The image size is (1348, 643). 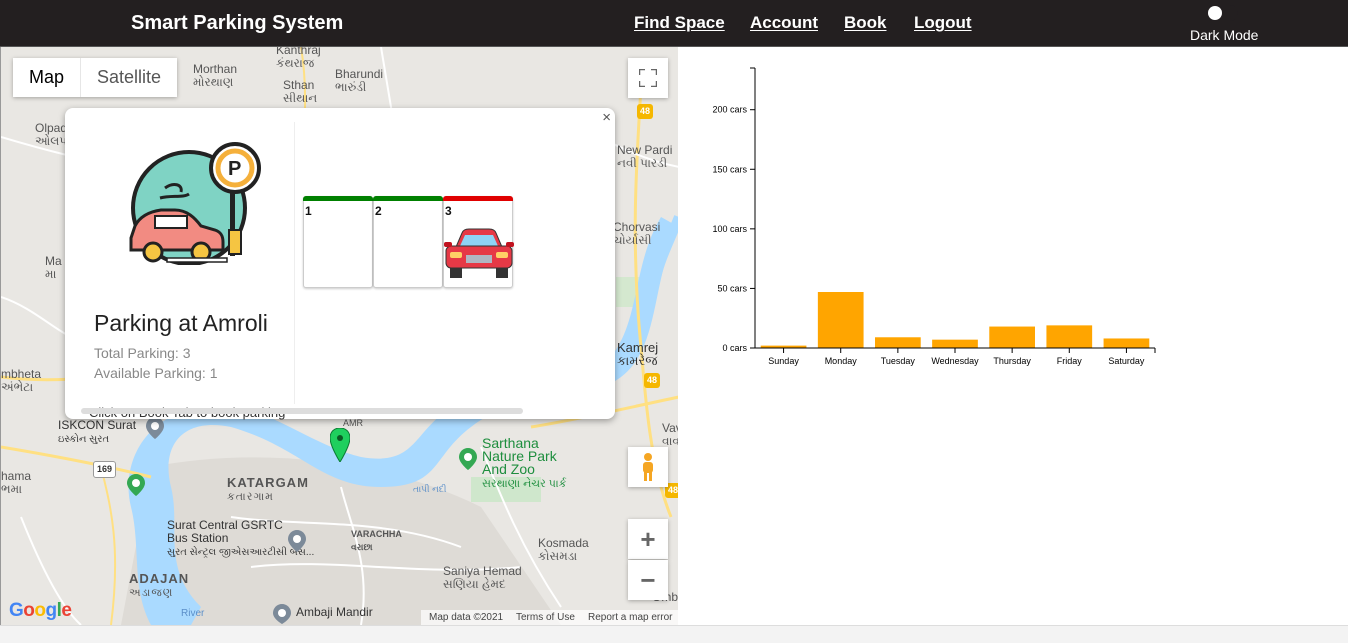 What do you see at coordinates (21, 380) in the screenshot?
I see `map-label: mbheta અંભેટા` at bounding box center [21, 380].